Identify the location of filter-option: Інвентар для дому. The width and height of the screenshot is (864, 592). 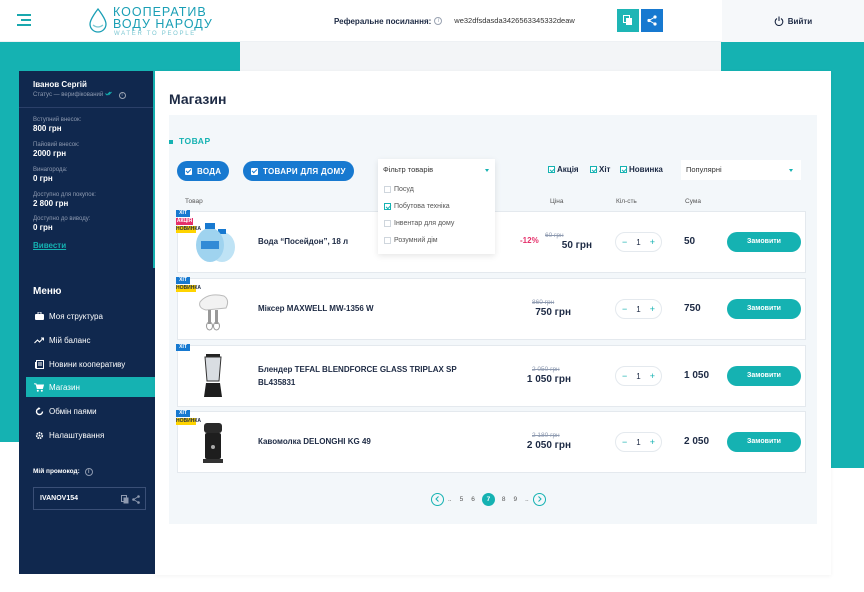
(436, 223).